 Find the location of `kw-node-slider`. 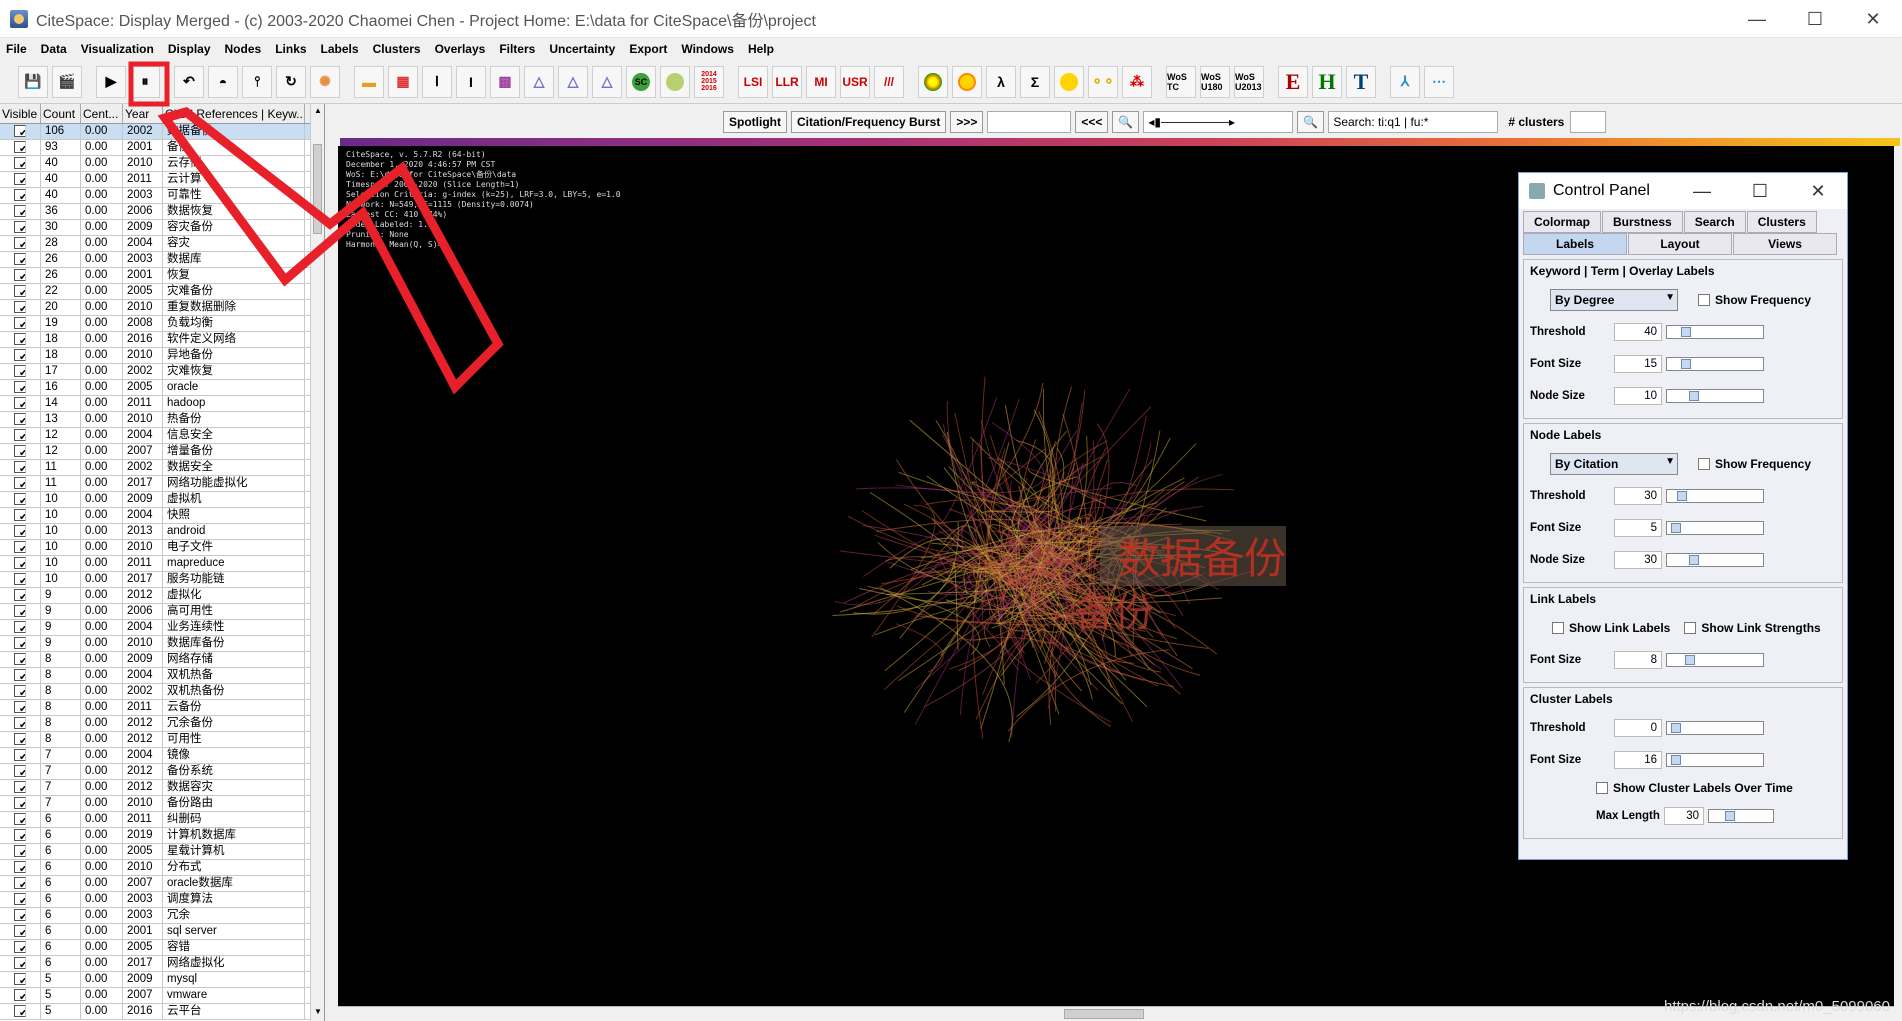

kw-node-slider is located at coordinates (1715, 396).